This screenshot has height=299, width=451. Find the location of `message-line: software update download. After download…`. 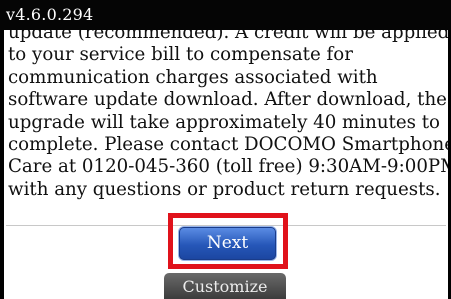

message-line: software update download. After download… is located at coordinates (227, 100).